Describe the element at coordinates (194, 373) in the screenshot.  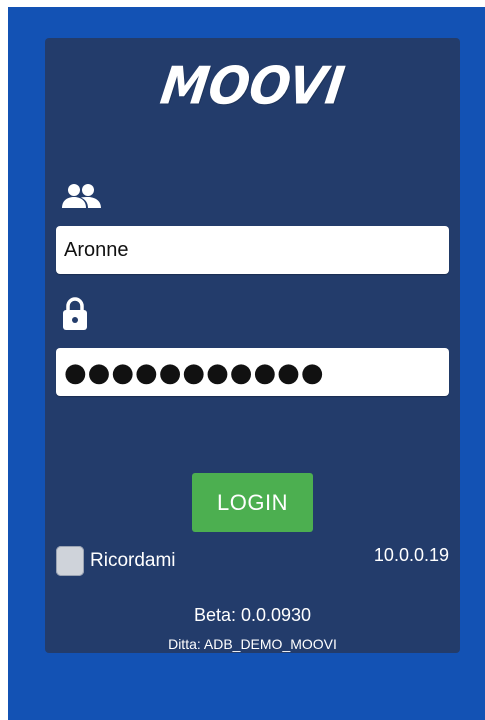
I see `password-masked-value: ●●●●●●●●●●●` at that location.